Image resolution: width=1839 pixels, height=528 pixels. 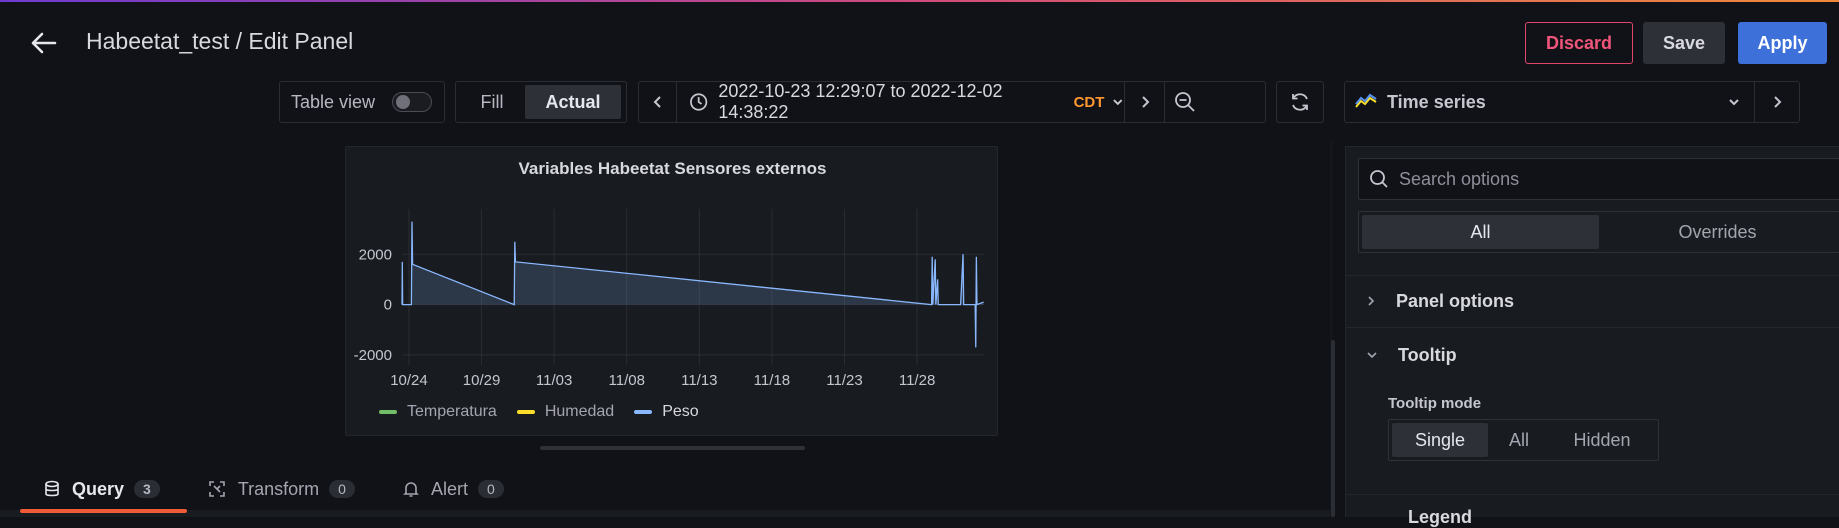 What do you see at coordinates (1089, 102) in the screenshot?
I see `timezone-label: CDT` at bounding box center [1089, 102].